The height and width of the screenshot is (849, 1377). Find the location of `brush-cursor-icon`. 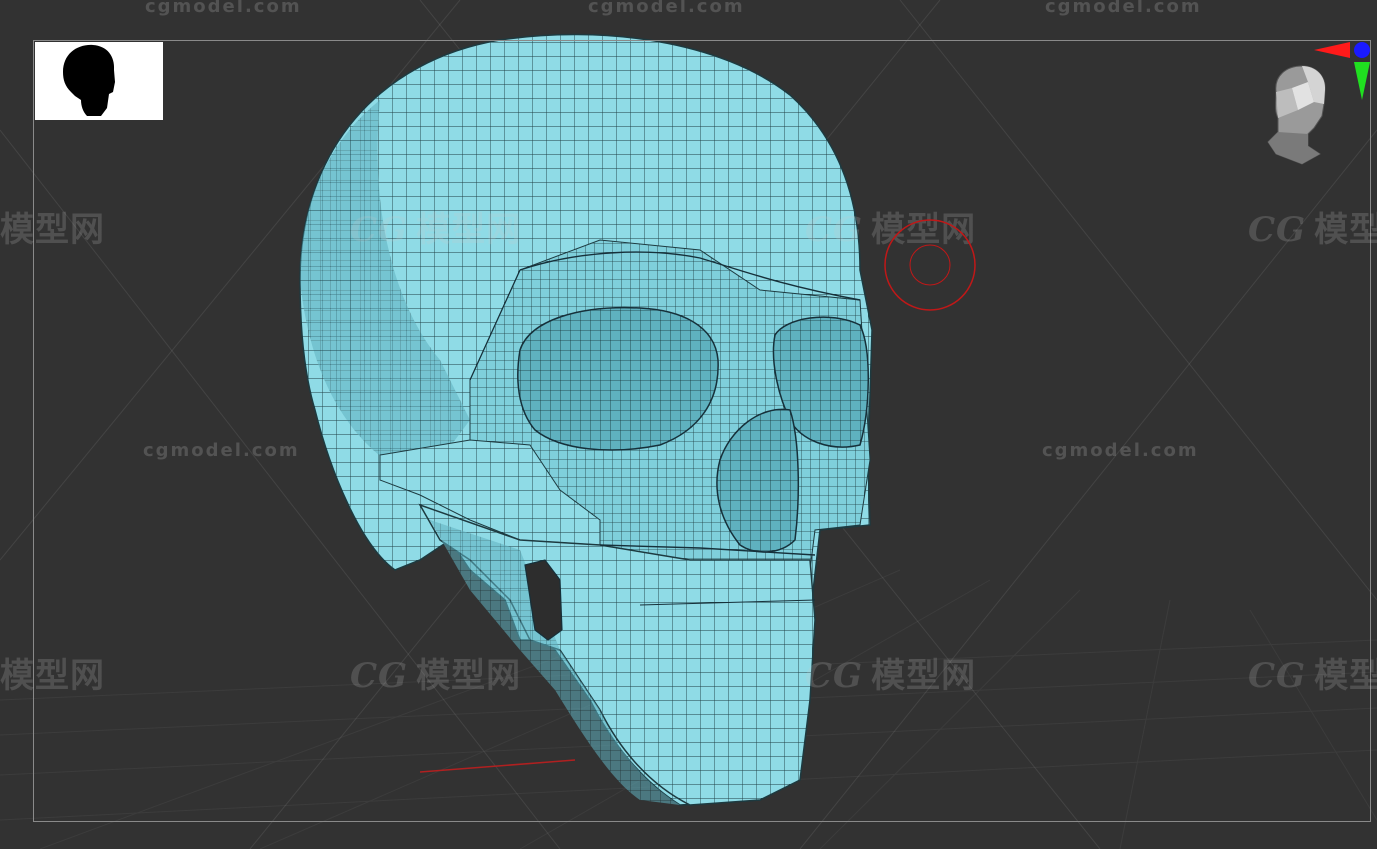

brush-cursor-icon is located at coordinates (930, 265).